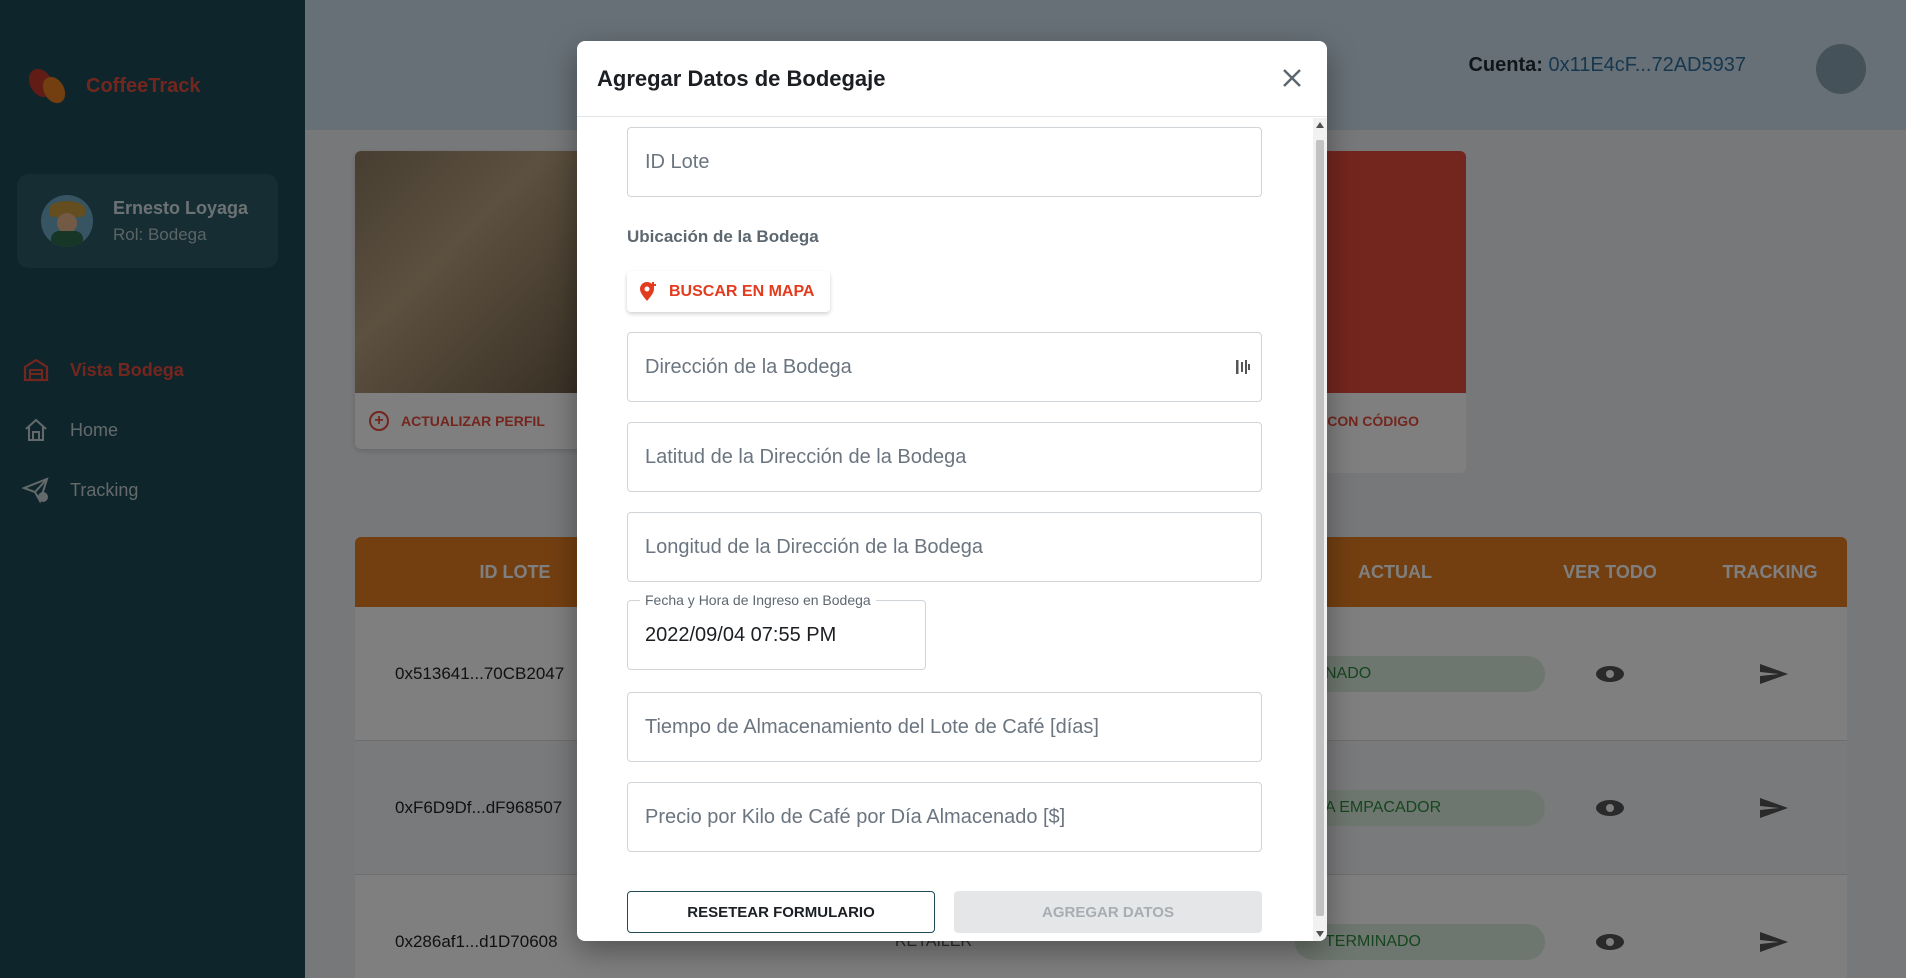 The width and height of the screenshot is (1906, 978). I want to click on search-map-label: BUSCAR EN MAPA, so click(742, 291).